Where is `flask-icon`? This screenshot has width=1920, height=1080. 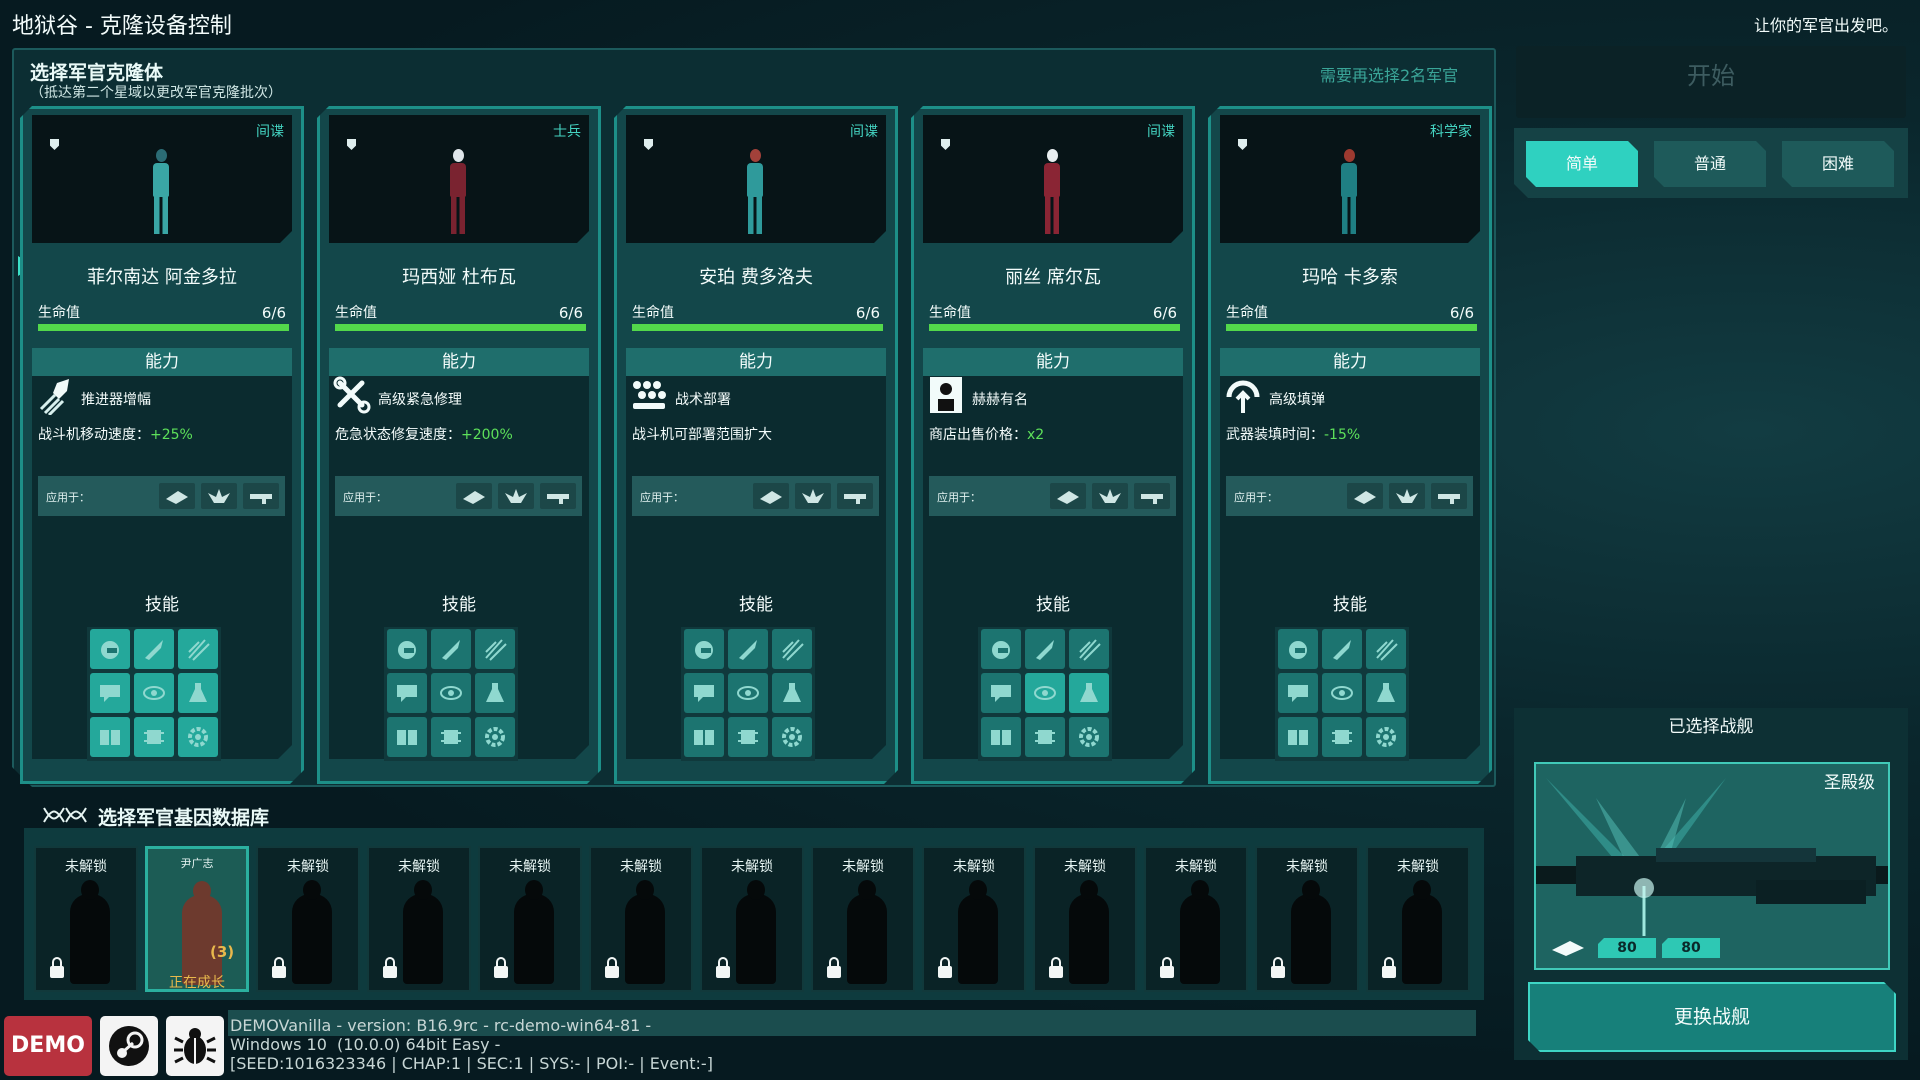
flask-icon is located at coordinates (1386, 693).